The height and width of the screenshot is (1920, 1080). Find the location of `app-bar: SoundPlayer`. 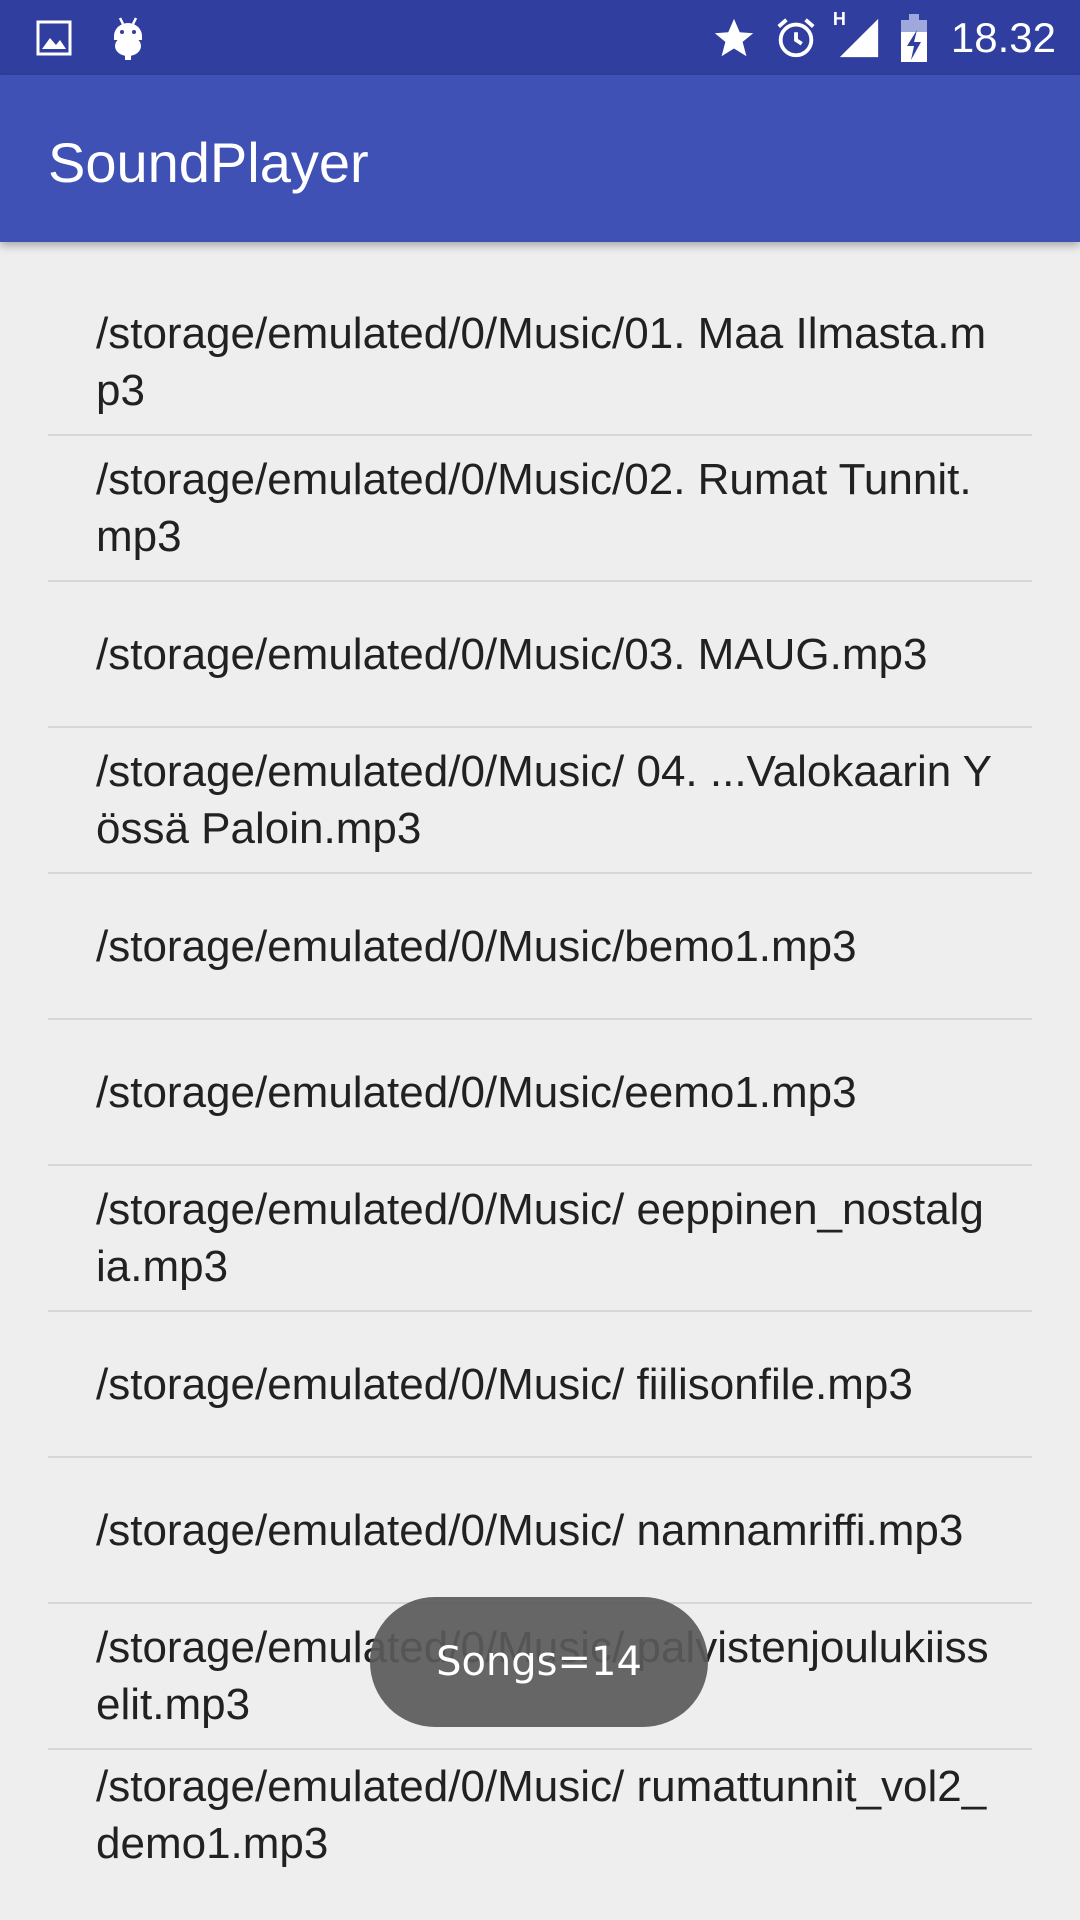

app-bar: SoundPlayer is located at coordinates (540, 158).